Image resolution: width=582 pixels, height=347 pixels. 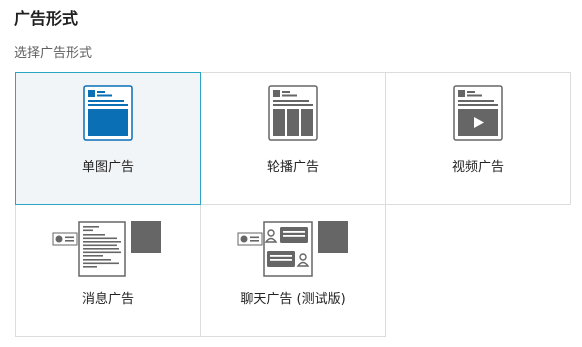 I want to click on ad-format-card-carousel: 轮播广告, so click(x=293, y=138).